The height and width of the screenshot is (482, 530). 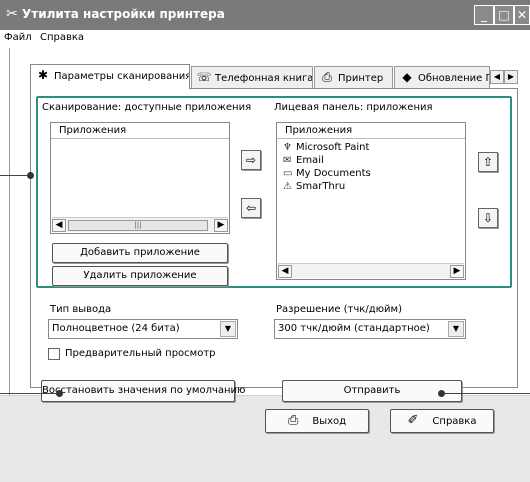 I want to click on arrow-up-icon: ⇧, so click(x=488, y=162).